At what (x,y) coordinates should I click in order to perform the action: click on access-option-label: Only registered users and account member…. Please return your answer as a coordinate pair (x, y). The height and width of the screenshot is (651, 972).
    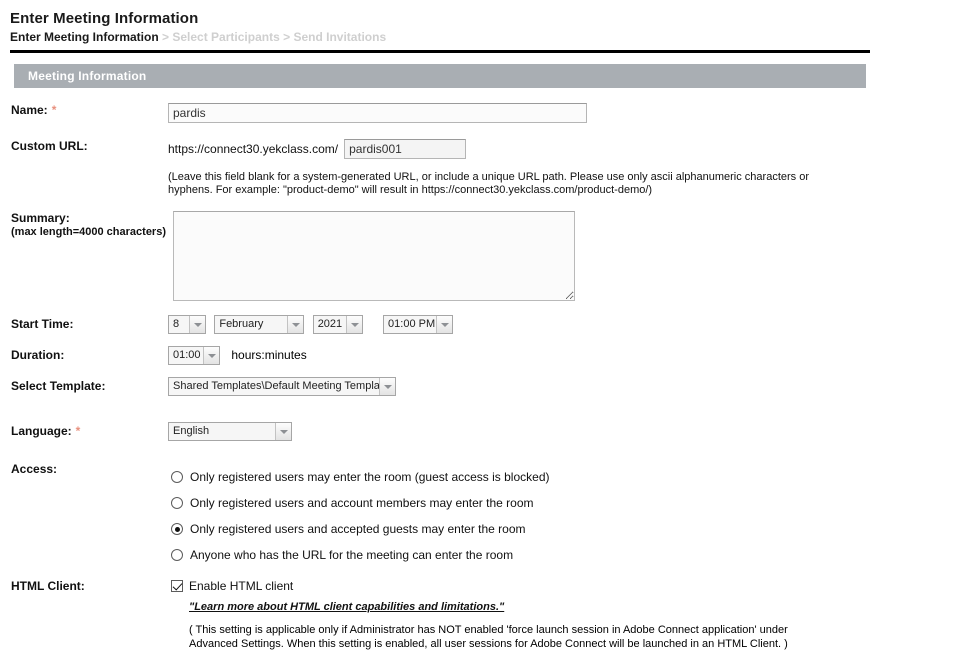
    Looking at the image, I should click on (362, 503).